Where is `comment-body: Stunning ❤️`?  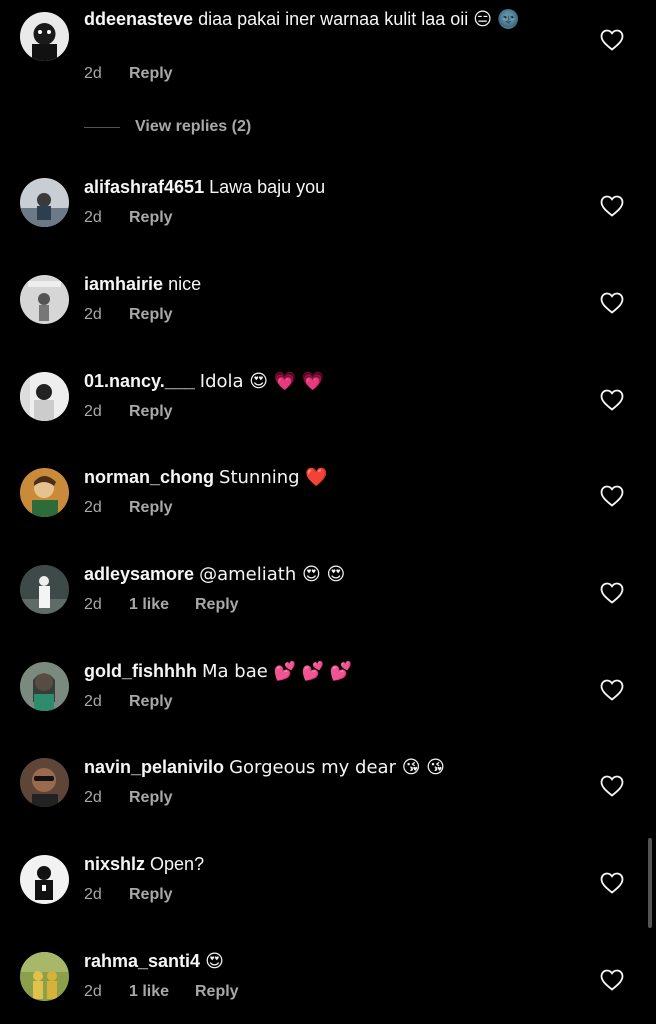
comment-body: Stunning ❤️ is located at coordinates (273, 477).